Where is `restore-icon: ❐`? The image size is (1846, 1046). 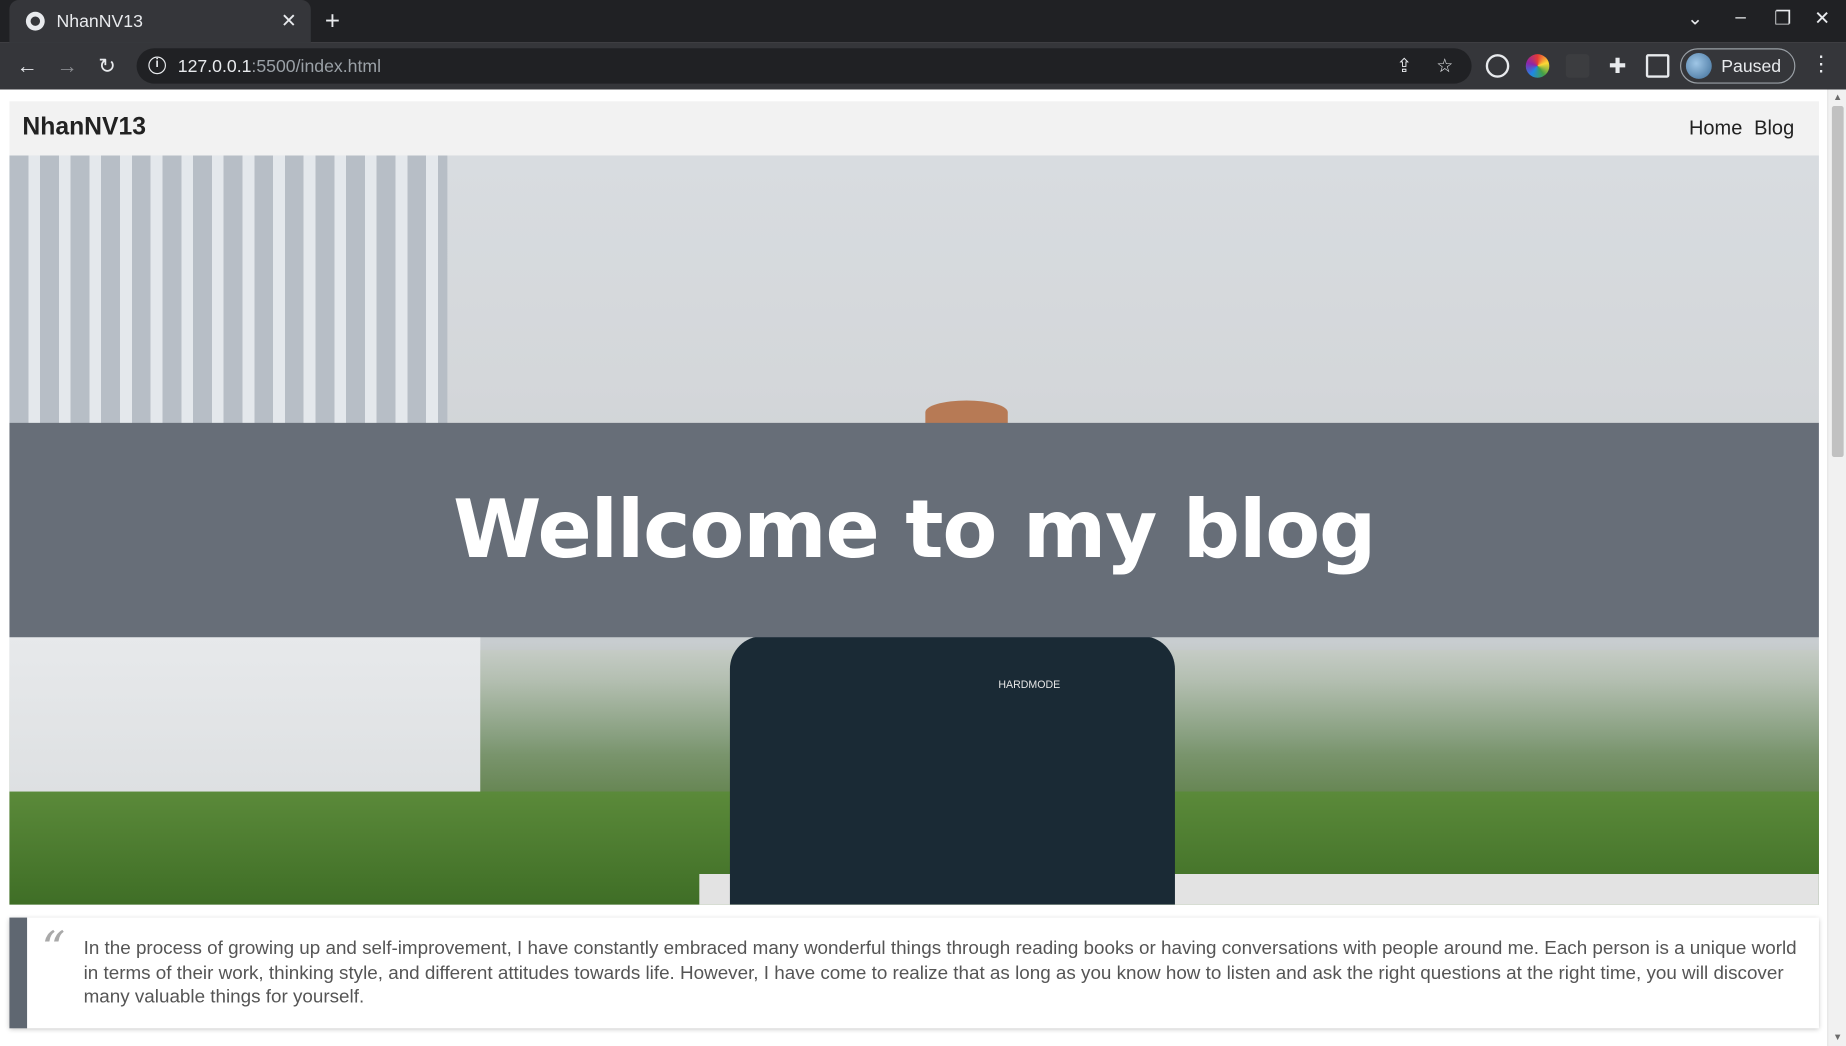
restore-icon: ❐ is located at coordinates (1782, 19).